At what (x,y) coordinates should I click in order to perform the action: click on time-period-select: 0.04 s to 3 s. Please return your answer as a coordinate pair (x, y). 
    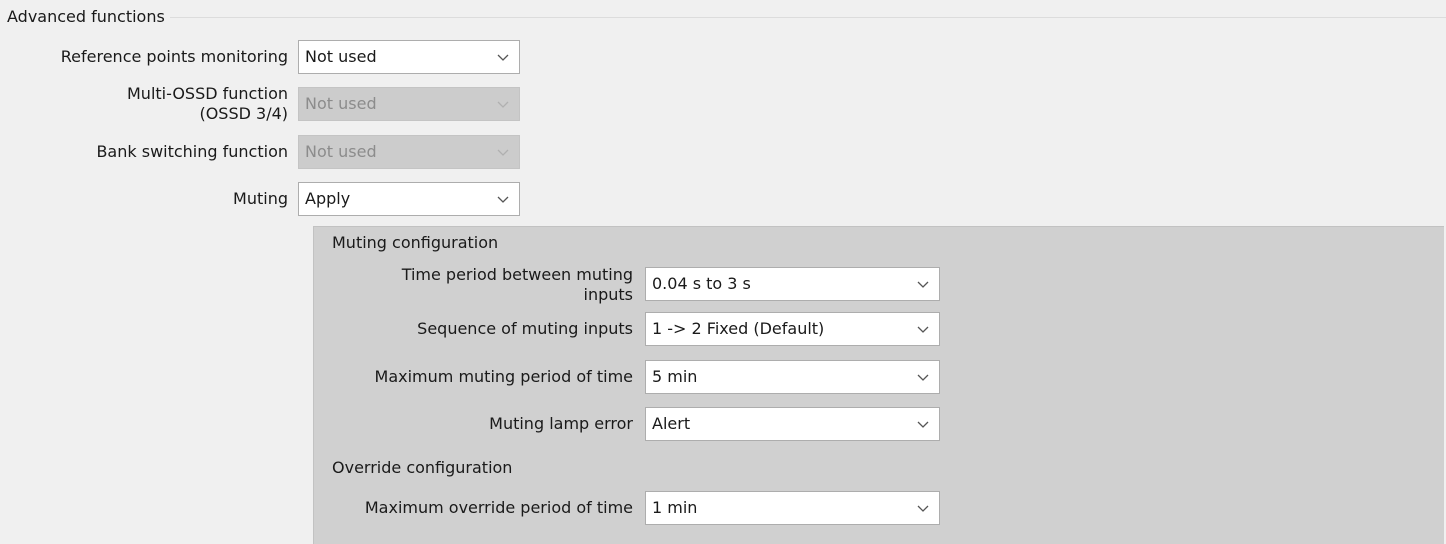
    Looking at the image, I should click on (792, 284).